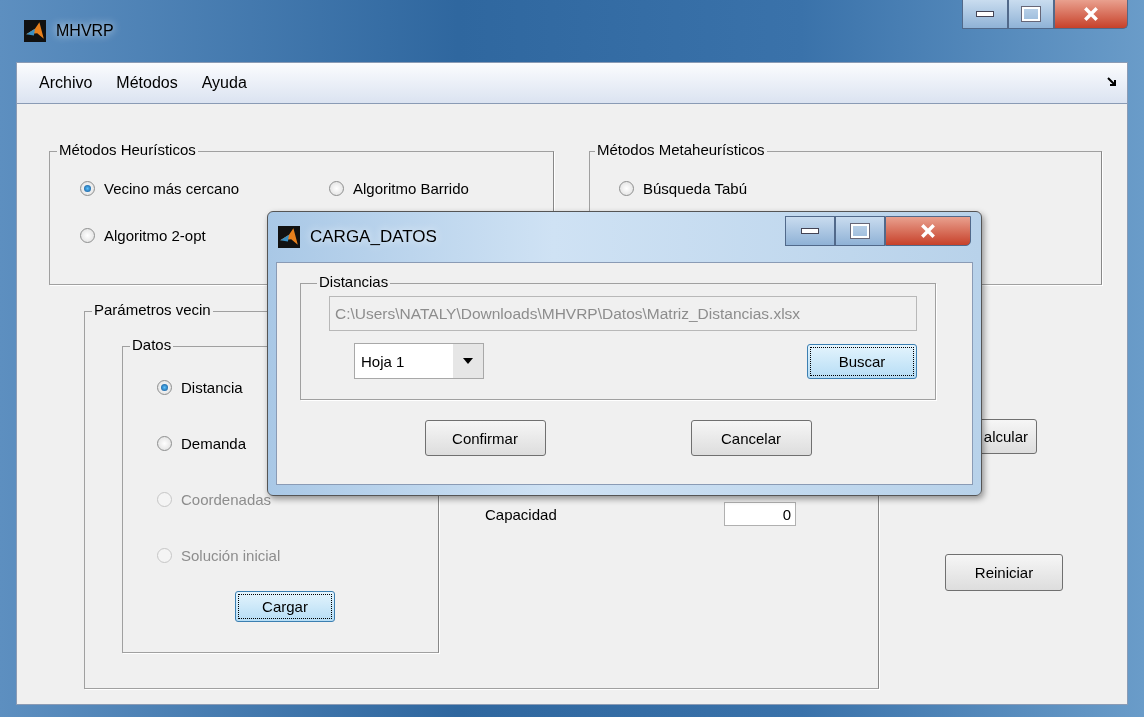 This screenshot has width=1144, height=717. Describe the element at coordinates (399, 188) in the screenshot. I see `radio-option: Algoritmo Barrido` at that location.